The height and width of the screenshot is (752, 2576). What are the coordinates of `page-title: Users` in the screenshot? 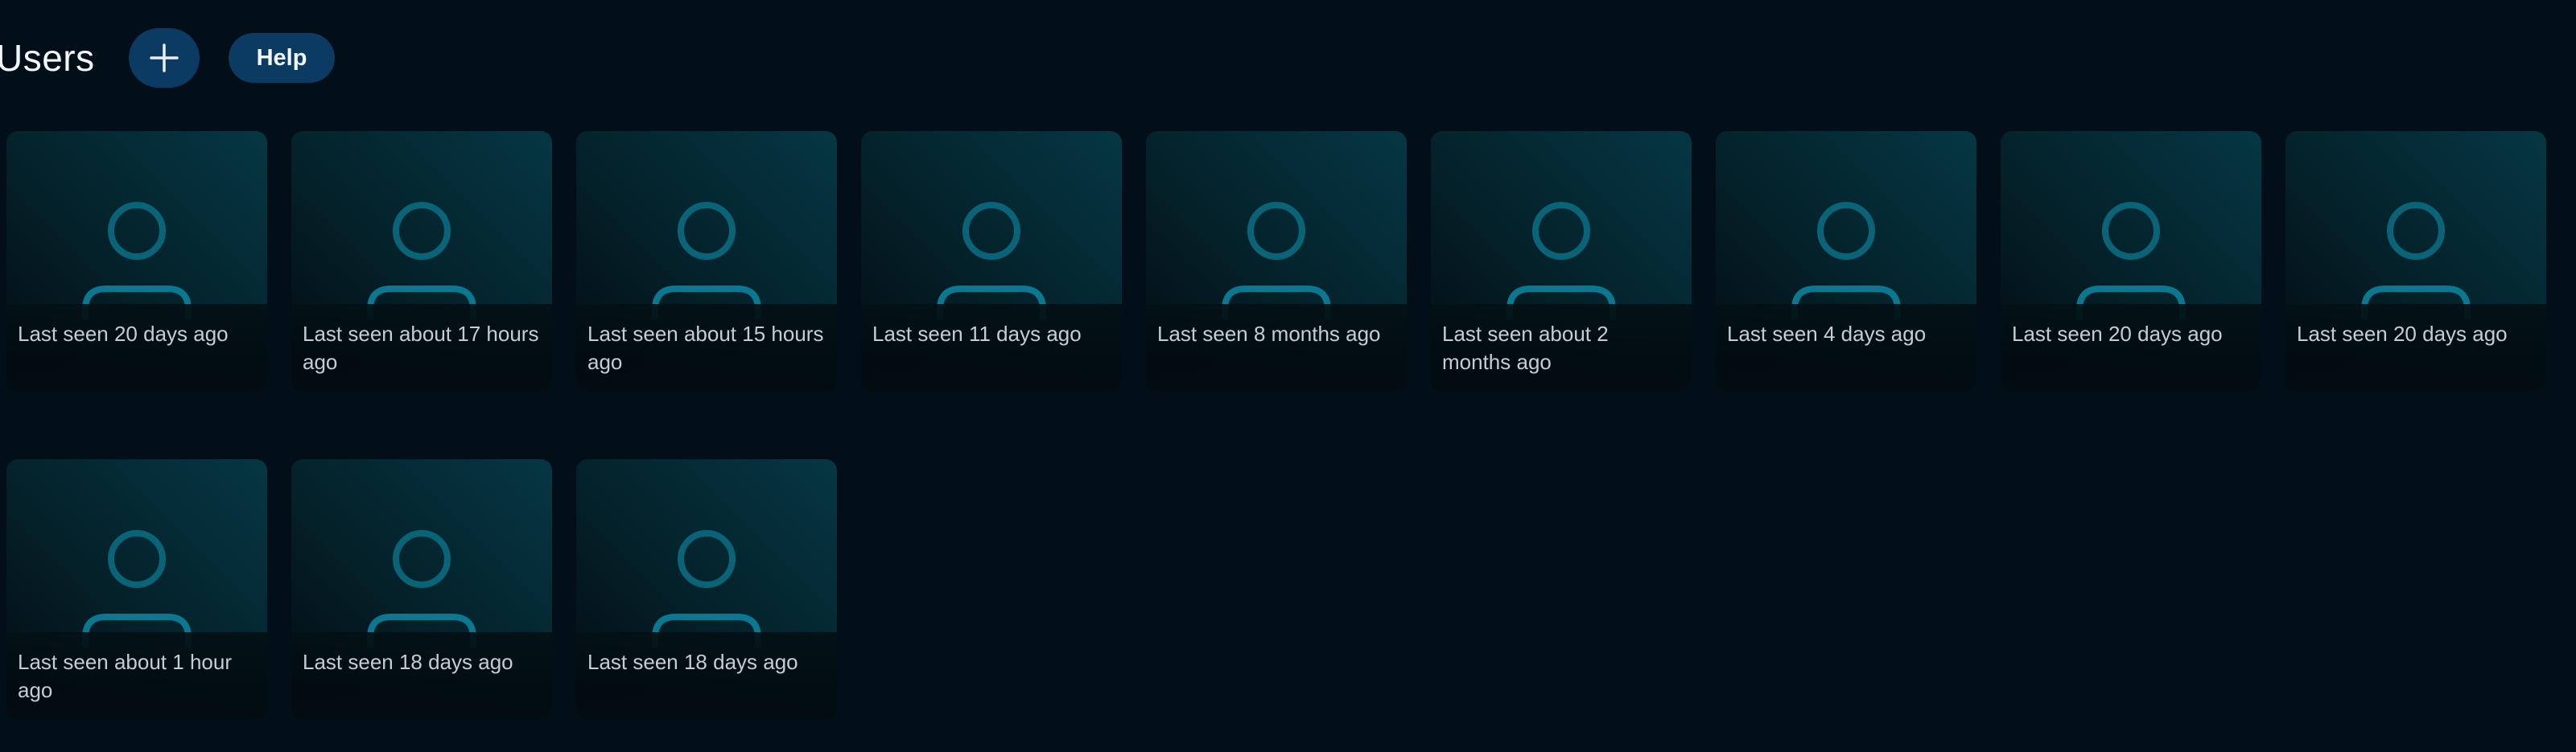 It's located at (47, 58).